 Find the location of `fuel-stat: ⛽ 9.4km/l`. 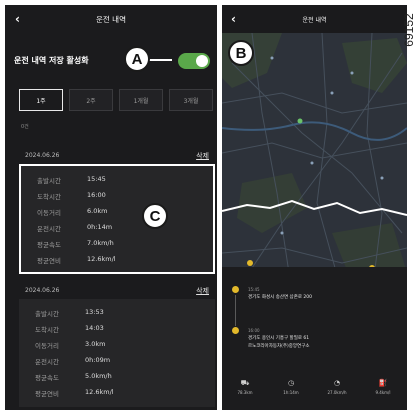

fuel-stat: ⛽ 9.4km/l is located at coordinates (383, 392).